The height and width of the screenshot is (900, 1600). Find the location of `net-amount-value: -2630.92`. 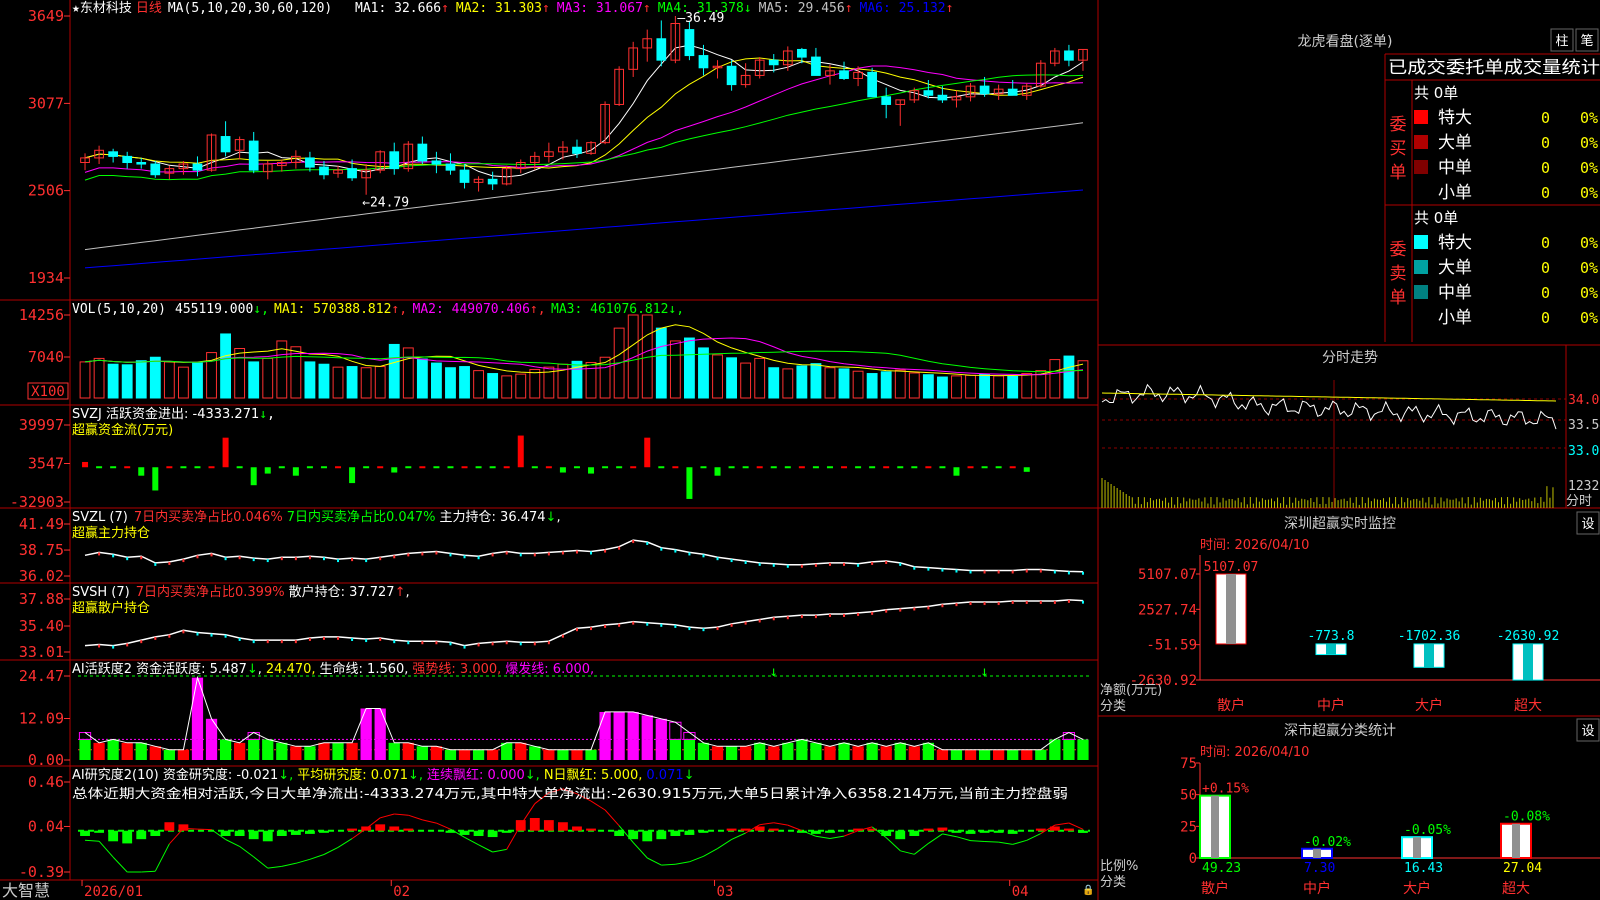

net-amount-value: -2630.92 is located at coordinates (1528, 636).